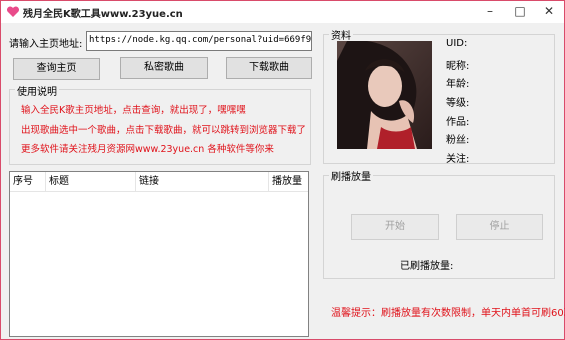  What do you see at coordinates (103, 14) in the screenshot?
I see `window-title: 残月全民K歌工具www.23yue.cn` at bounding box center [103, 14].